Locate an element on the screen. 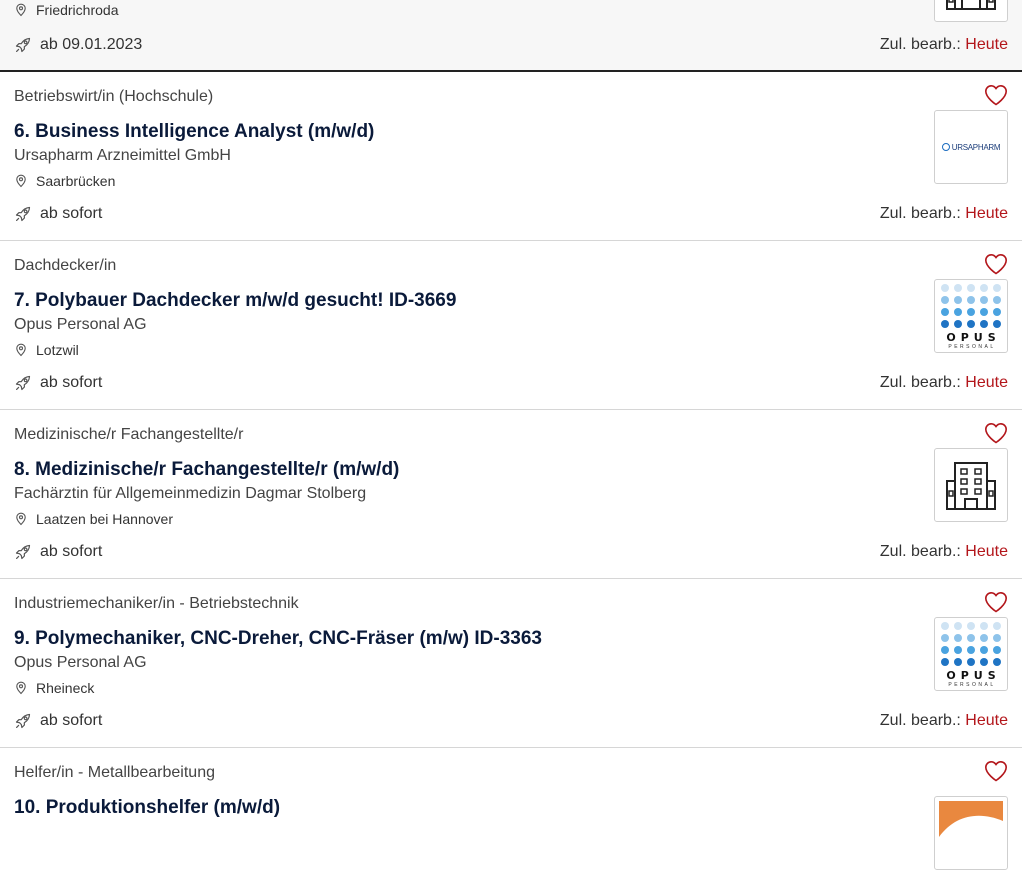 The height and width of the screenshot is (870, 1022). job-location-text: Lotzwil is located at coordinates (57, 350).